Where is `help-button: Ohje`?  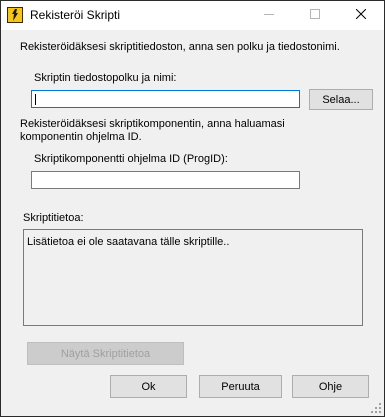
help-button: Ohje is located at coordinates (330, 386).